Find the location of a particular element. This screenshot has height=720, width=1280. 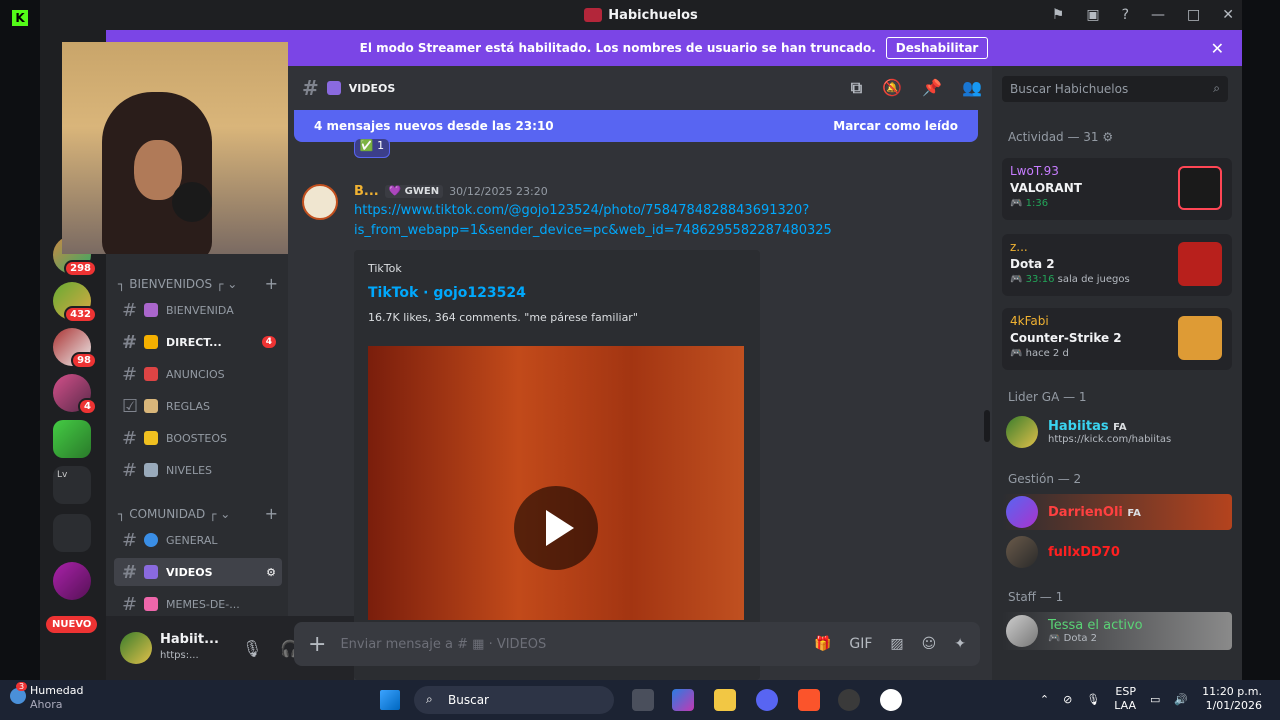

m365-icon is located at coordinates (683, 700).